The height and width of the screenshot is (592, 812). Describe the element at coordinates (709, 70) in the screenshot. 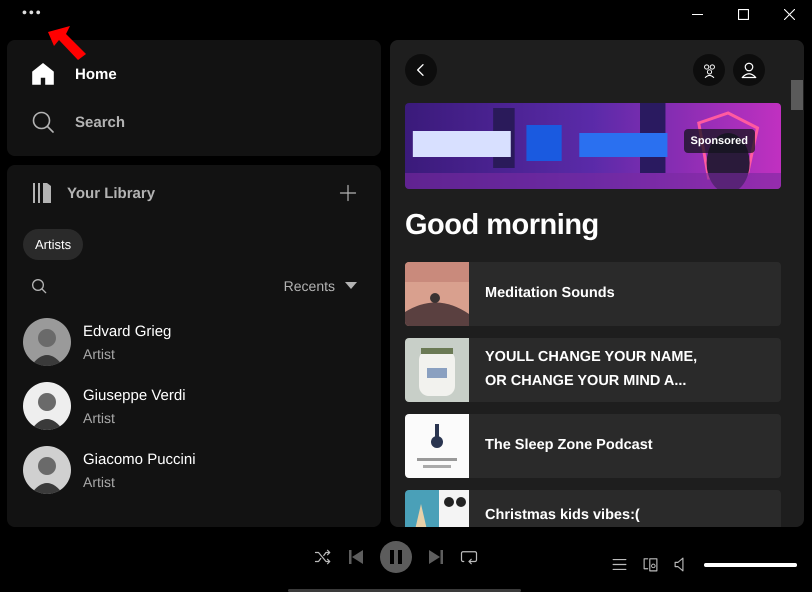

I see `friends-button` at that location.